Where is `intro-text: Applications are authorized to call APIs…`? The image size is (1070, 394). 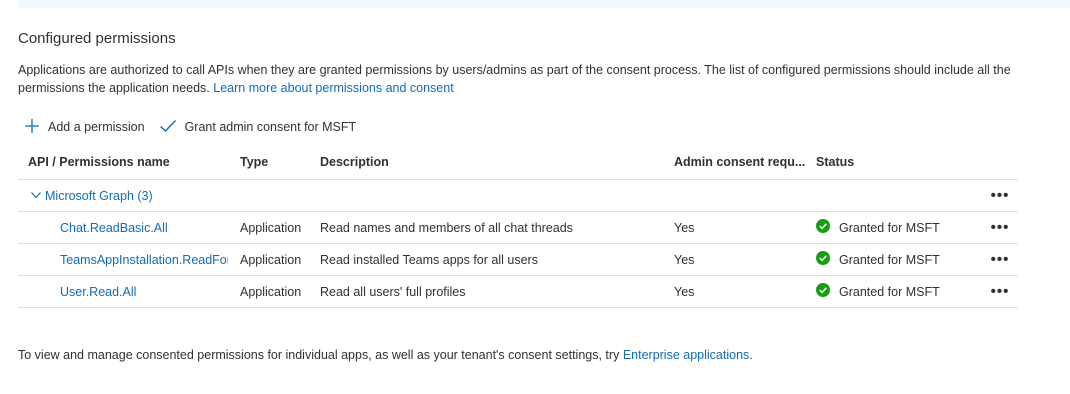
intro-text: Applications are authorized to call APIs… is located at coordinates (523, 79).